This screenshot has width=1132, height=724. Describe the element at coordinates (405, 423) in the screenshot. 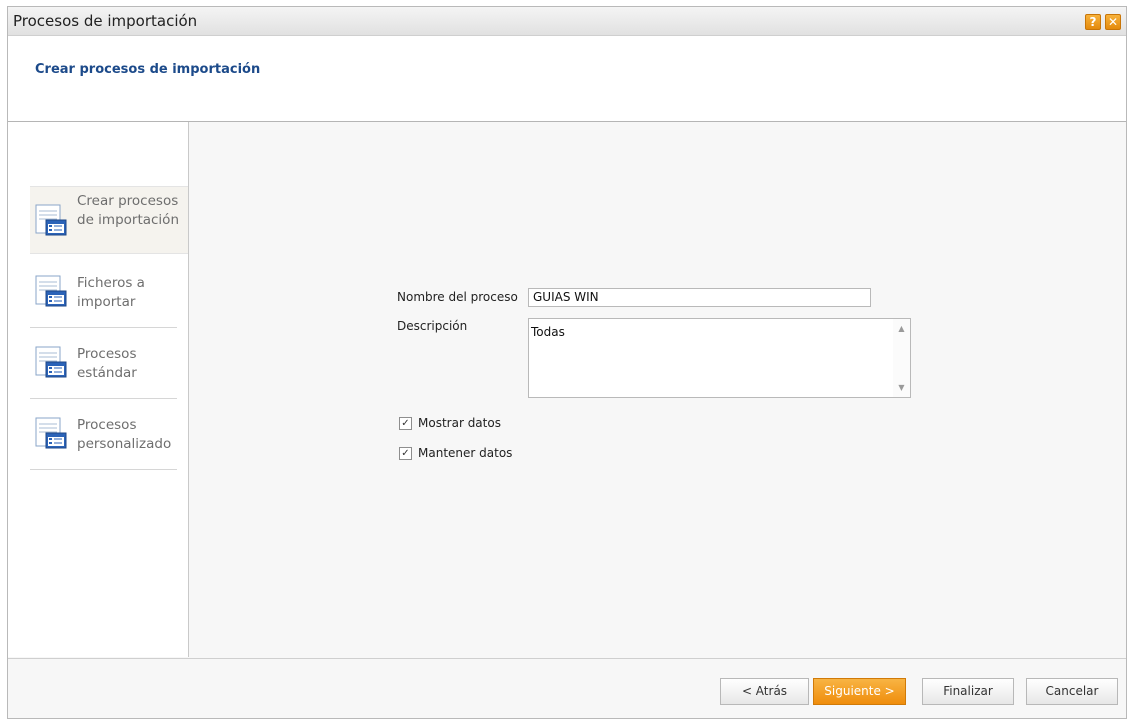

I see `show-data-checkbox: ✓` at that location.